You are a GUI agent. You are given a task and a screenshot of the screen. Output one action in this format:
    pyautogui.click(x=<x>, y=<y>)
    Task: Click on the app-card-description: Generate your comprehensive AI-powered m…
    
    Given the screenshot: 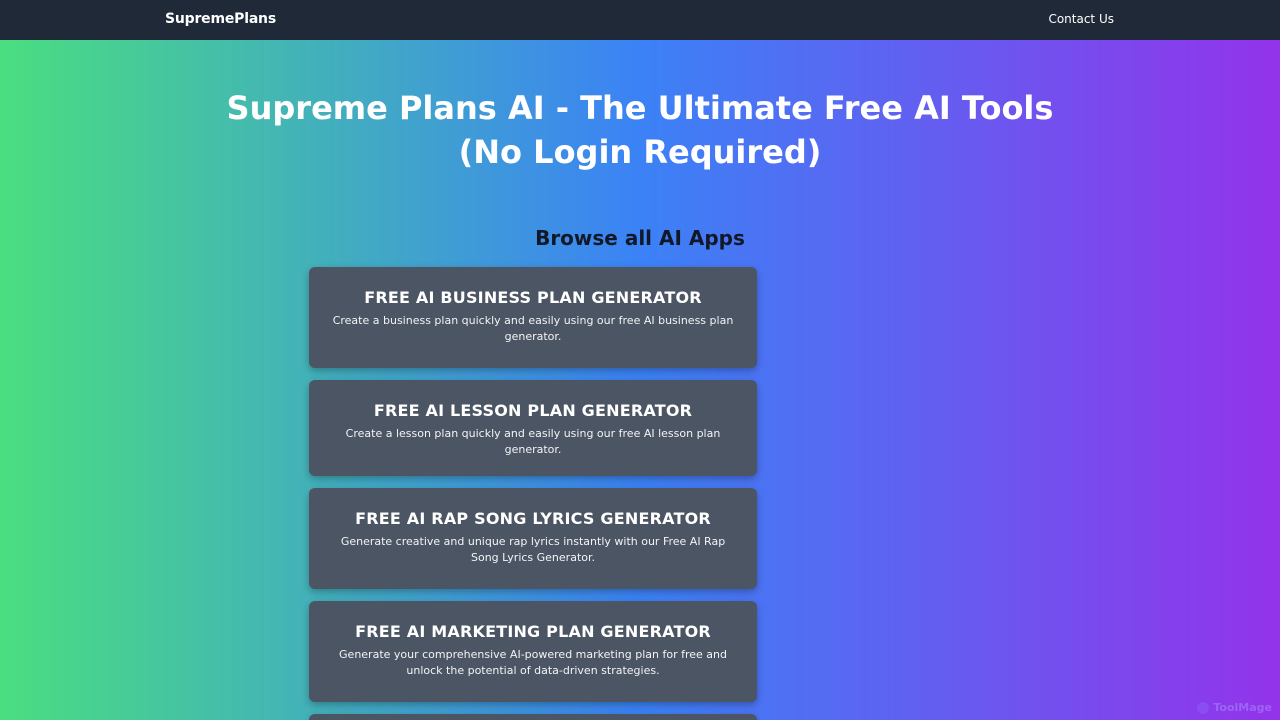 What is the action you would take?
    pyautogui.click(x=533, y=662)
    